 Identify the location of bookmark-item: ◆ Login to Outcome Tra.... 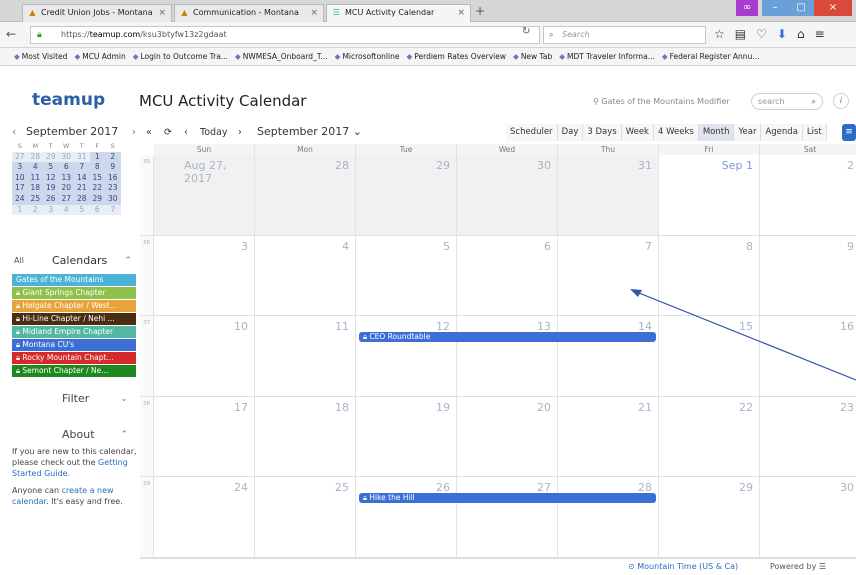
(180, 56).